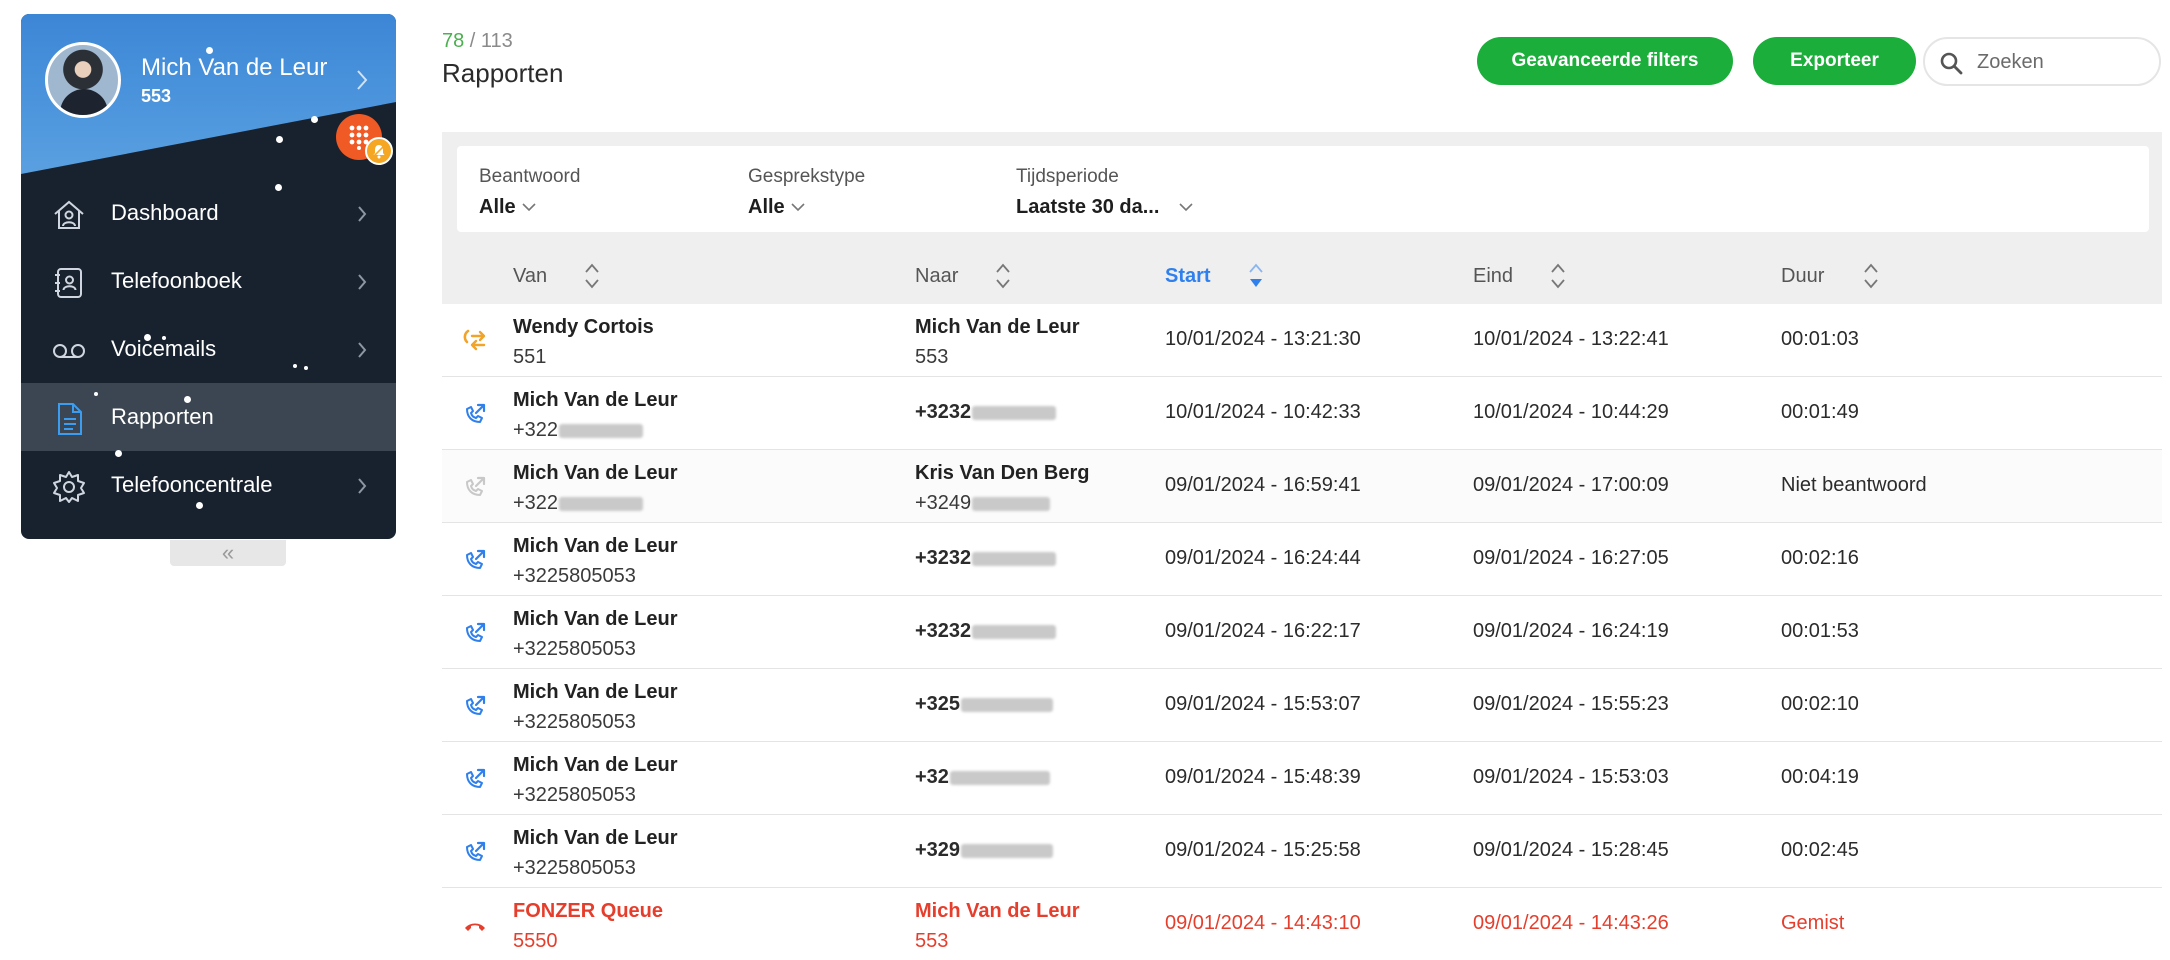 The image size is (2170, 960). Describe the element at coordinates (1820, 777) in the screenshot. I see `duration: 00:04:19` at that location.